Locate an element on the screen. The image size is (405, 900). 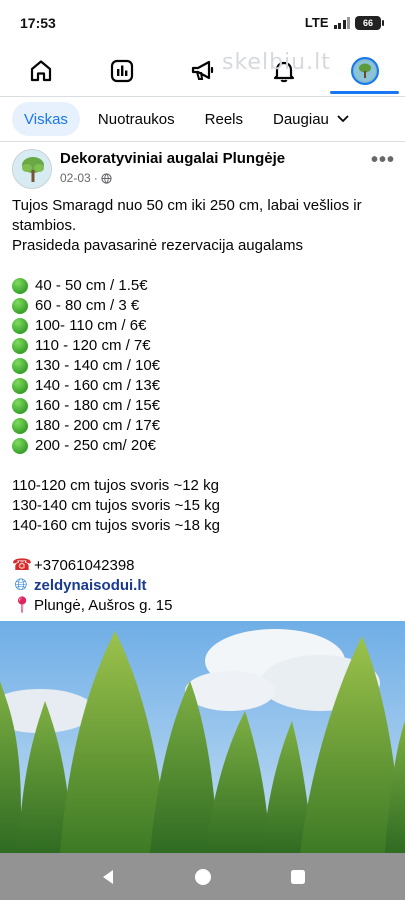
status-bar: 17:53 LTE 66 is located at coordinates (202, 23).